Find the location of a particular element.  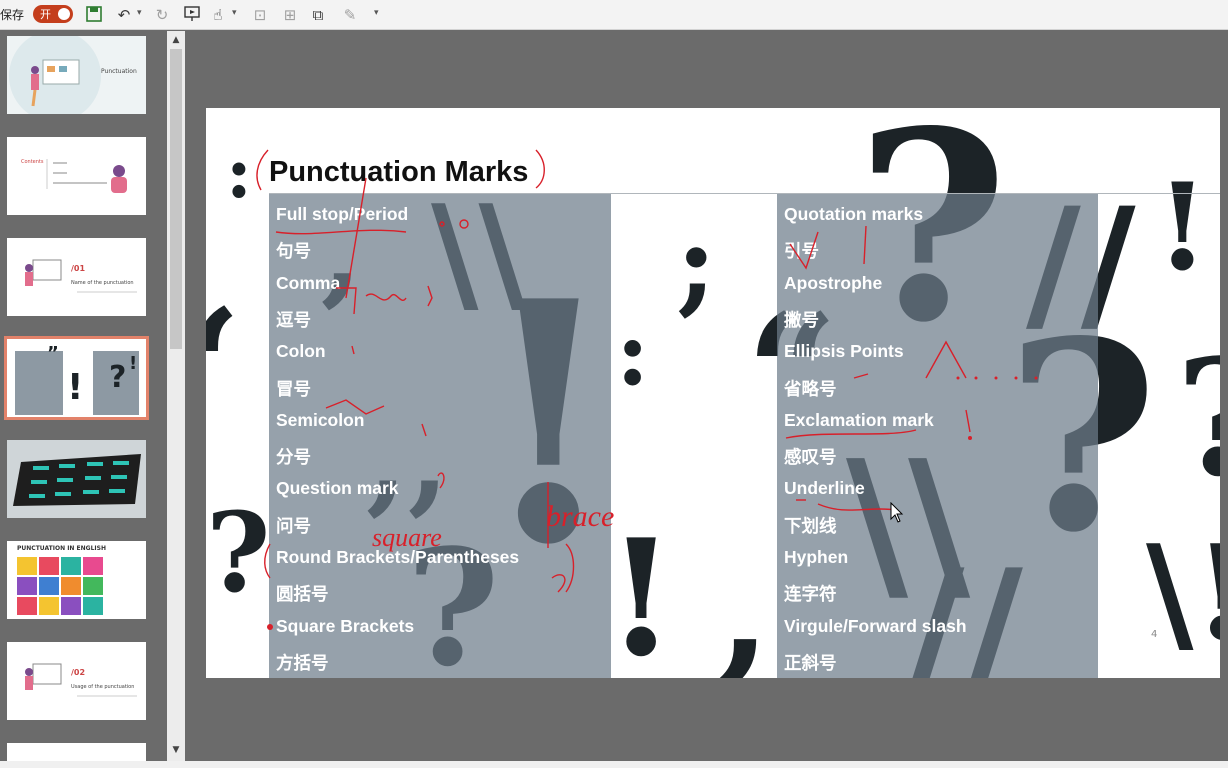

left-punctuation-item: Comma is located at coordinates (308, 282).